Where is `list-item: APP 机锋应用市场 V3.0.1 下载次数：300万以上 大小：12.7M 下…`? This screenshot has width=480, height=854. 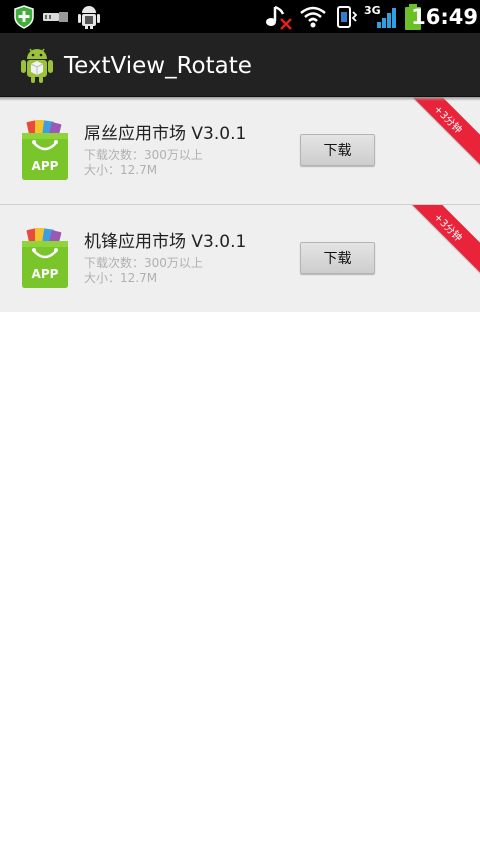
list-item: APP 机锋应用市场 V3.0.1 下载次数：300万以上 大小：12.7M 下… is located at coordinates (240, 258).